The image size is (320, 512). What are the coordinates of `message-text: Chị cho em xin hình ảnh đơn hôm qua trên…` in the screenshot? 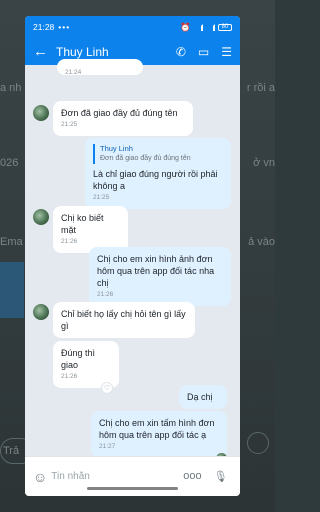 It's located at (156, 271).